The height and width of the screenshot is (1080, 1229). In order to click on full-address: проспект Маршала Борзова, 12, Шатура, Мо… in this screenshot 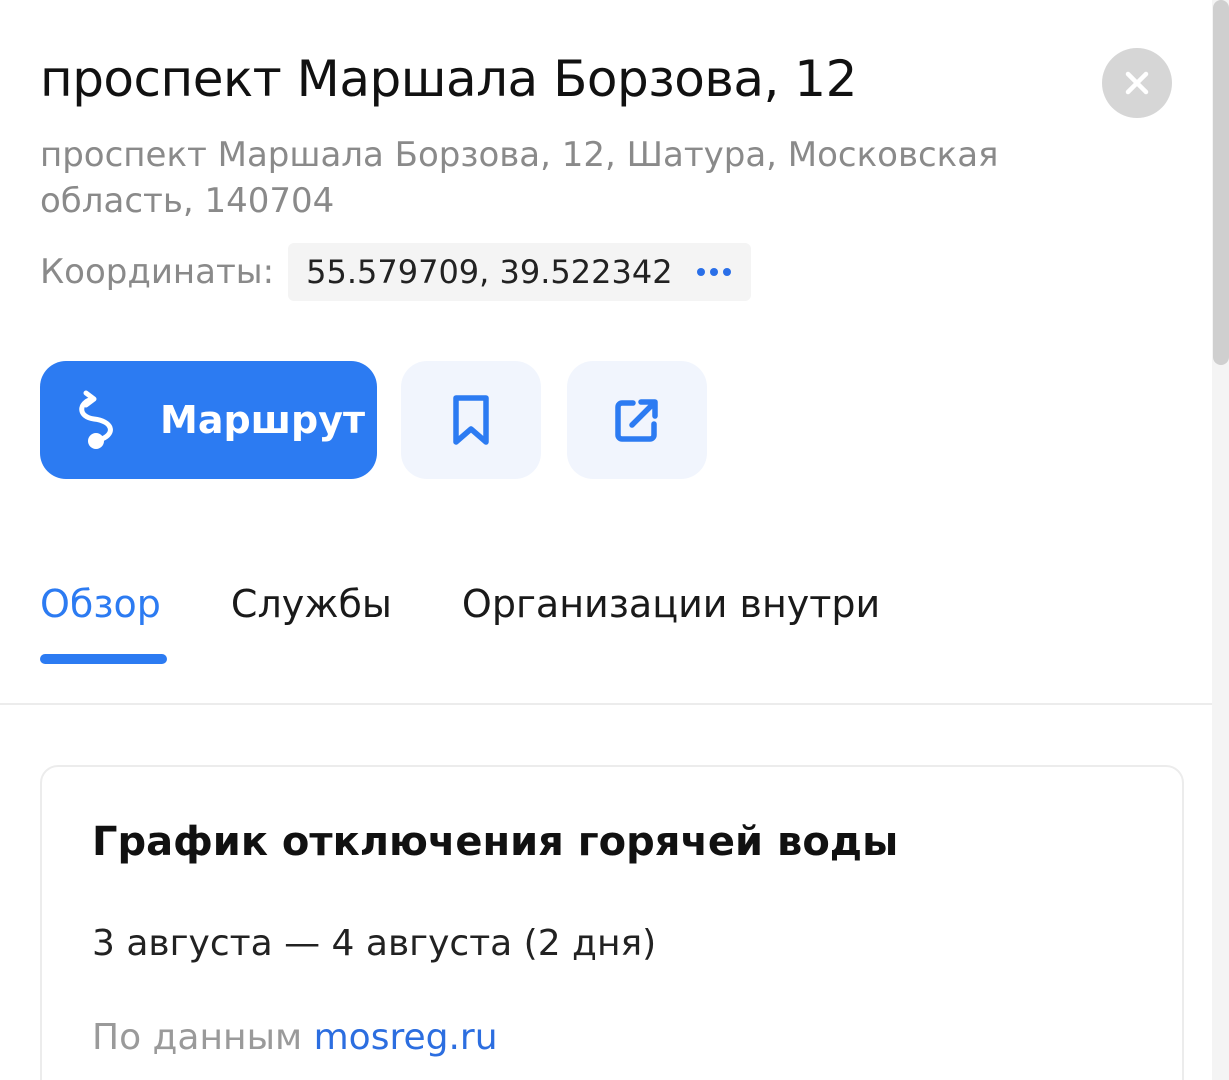, I will do `click(519, 178)`.